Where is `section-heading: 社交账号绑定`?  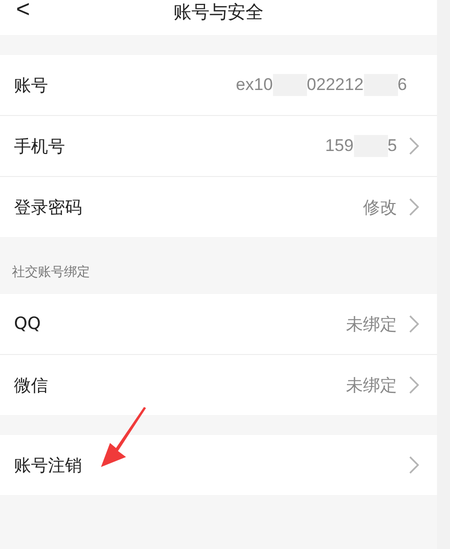 section-heading: 社交账号绑定 is located at coordinates (51, 273).